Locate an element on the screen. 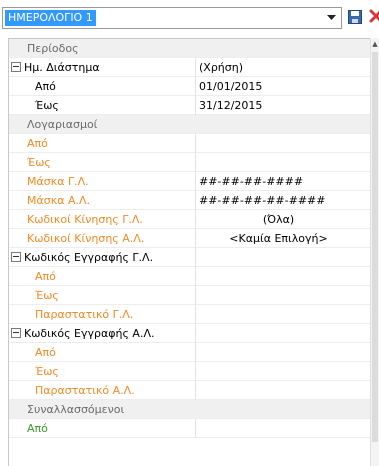 The height and width of the screenshot is (466, 379). property-label: Κωδικοί Κίνησης Α.Λ. is located at coordinates (102, 238).